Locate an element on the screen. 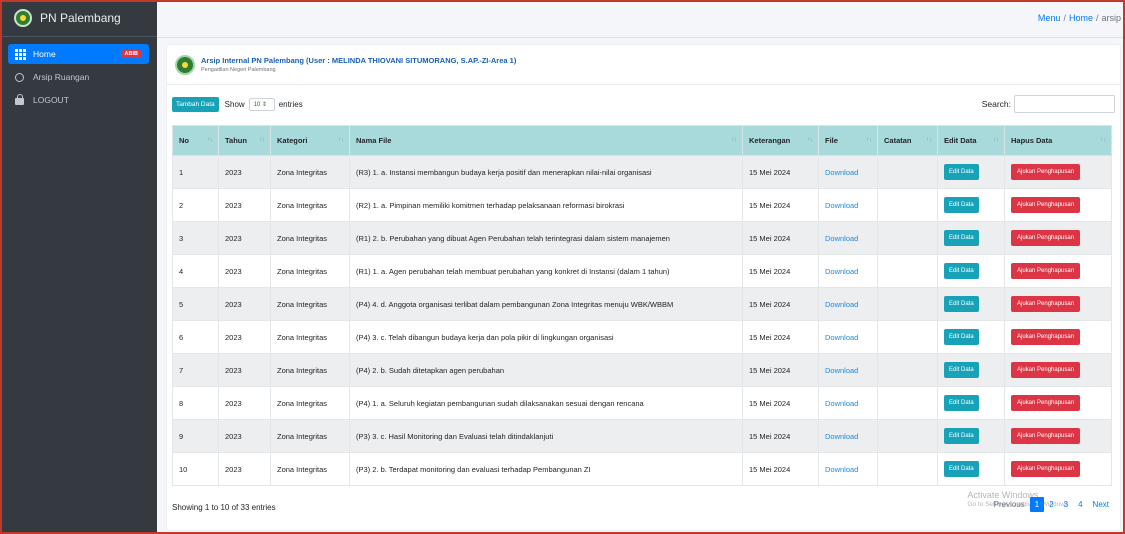  sidebar-item-arsip-ruangan: Arsip Ruangan is located at coordinates (78, 77).